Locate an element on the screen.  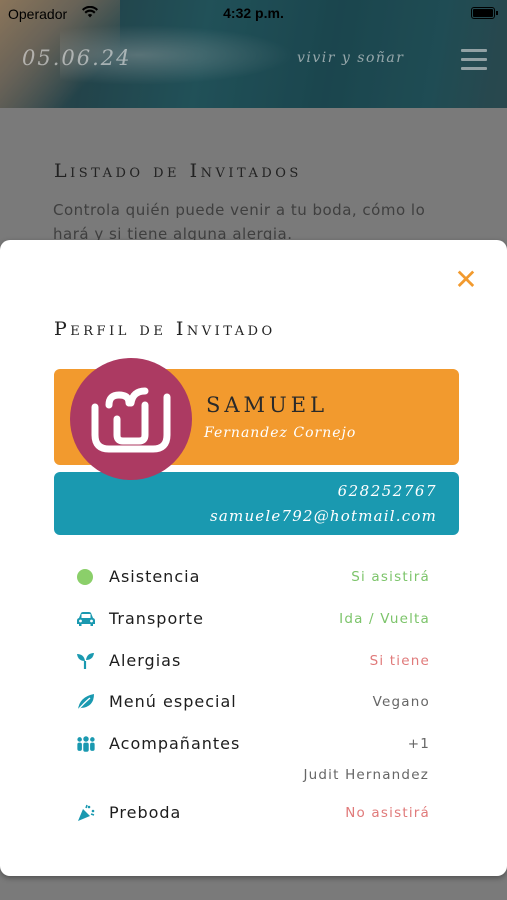
page-title: Listado de Invitados is located at coordinates (178, 171).